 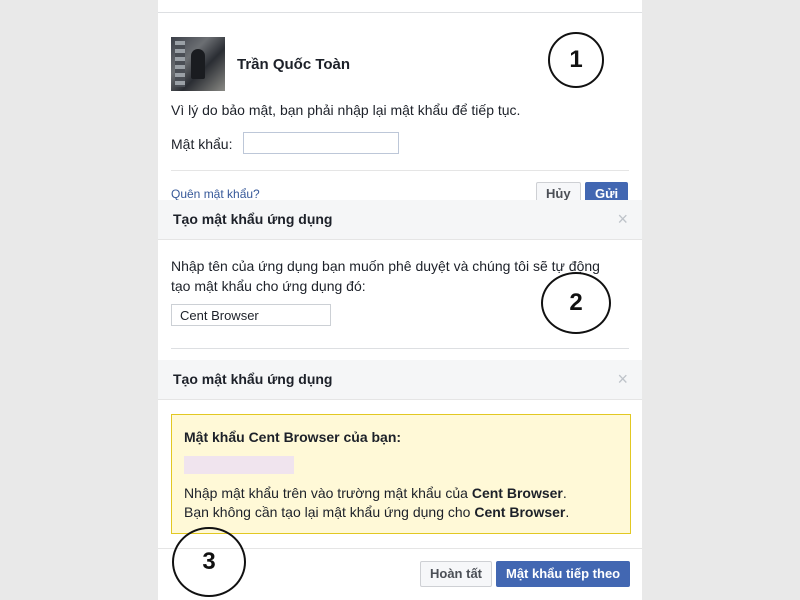 I want to click on done-button: Hoàn tất, so click(x=456, y=574).